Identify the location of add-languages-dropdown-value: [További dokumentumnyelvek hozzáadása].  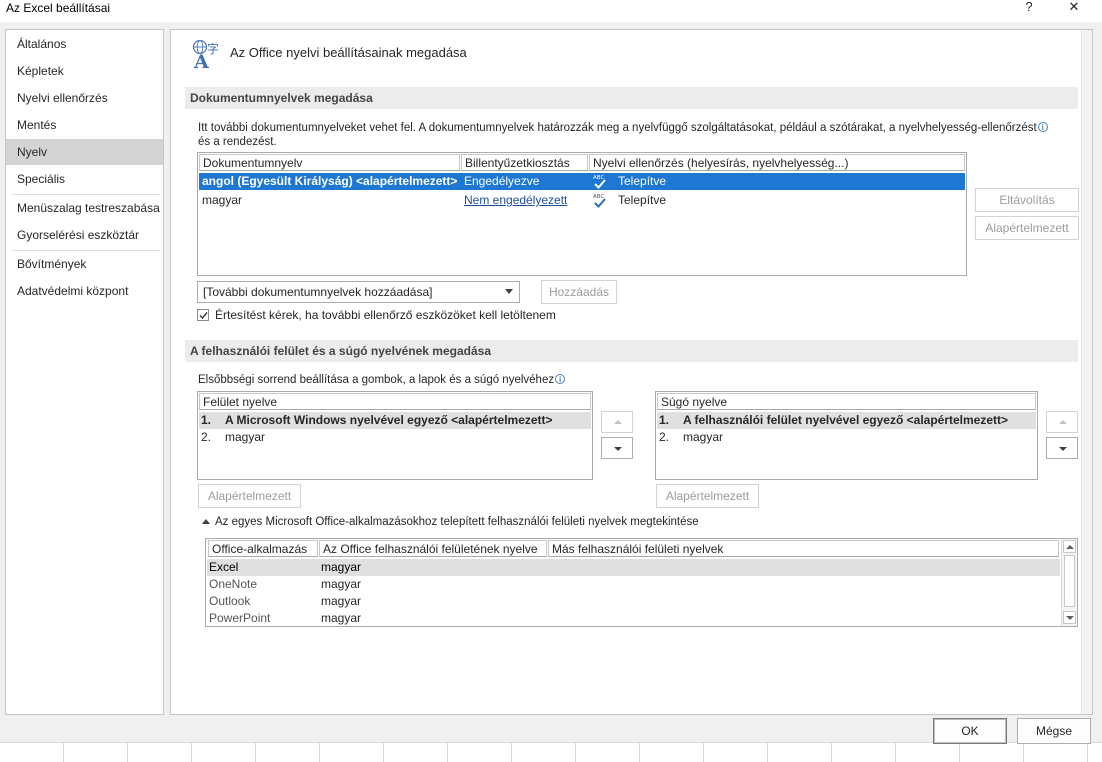
(318, 292).